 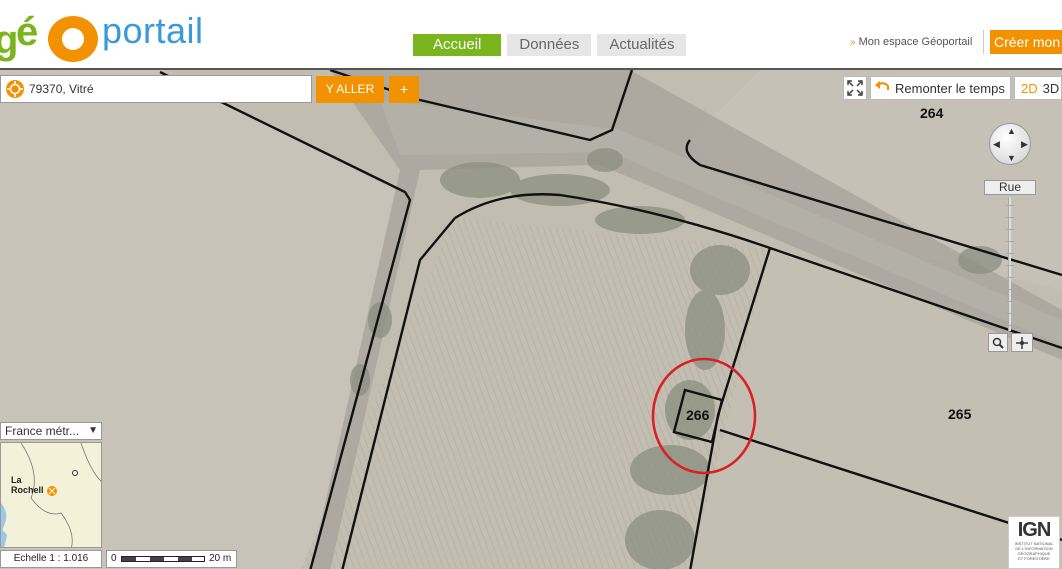 What do you see at coordinates (93, 430) in the screenshot?
I see `caret-down-icon: ▼` at bounding box center [93, 430].